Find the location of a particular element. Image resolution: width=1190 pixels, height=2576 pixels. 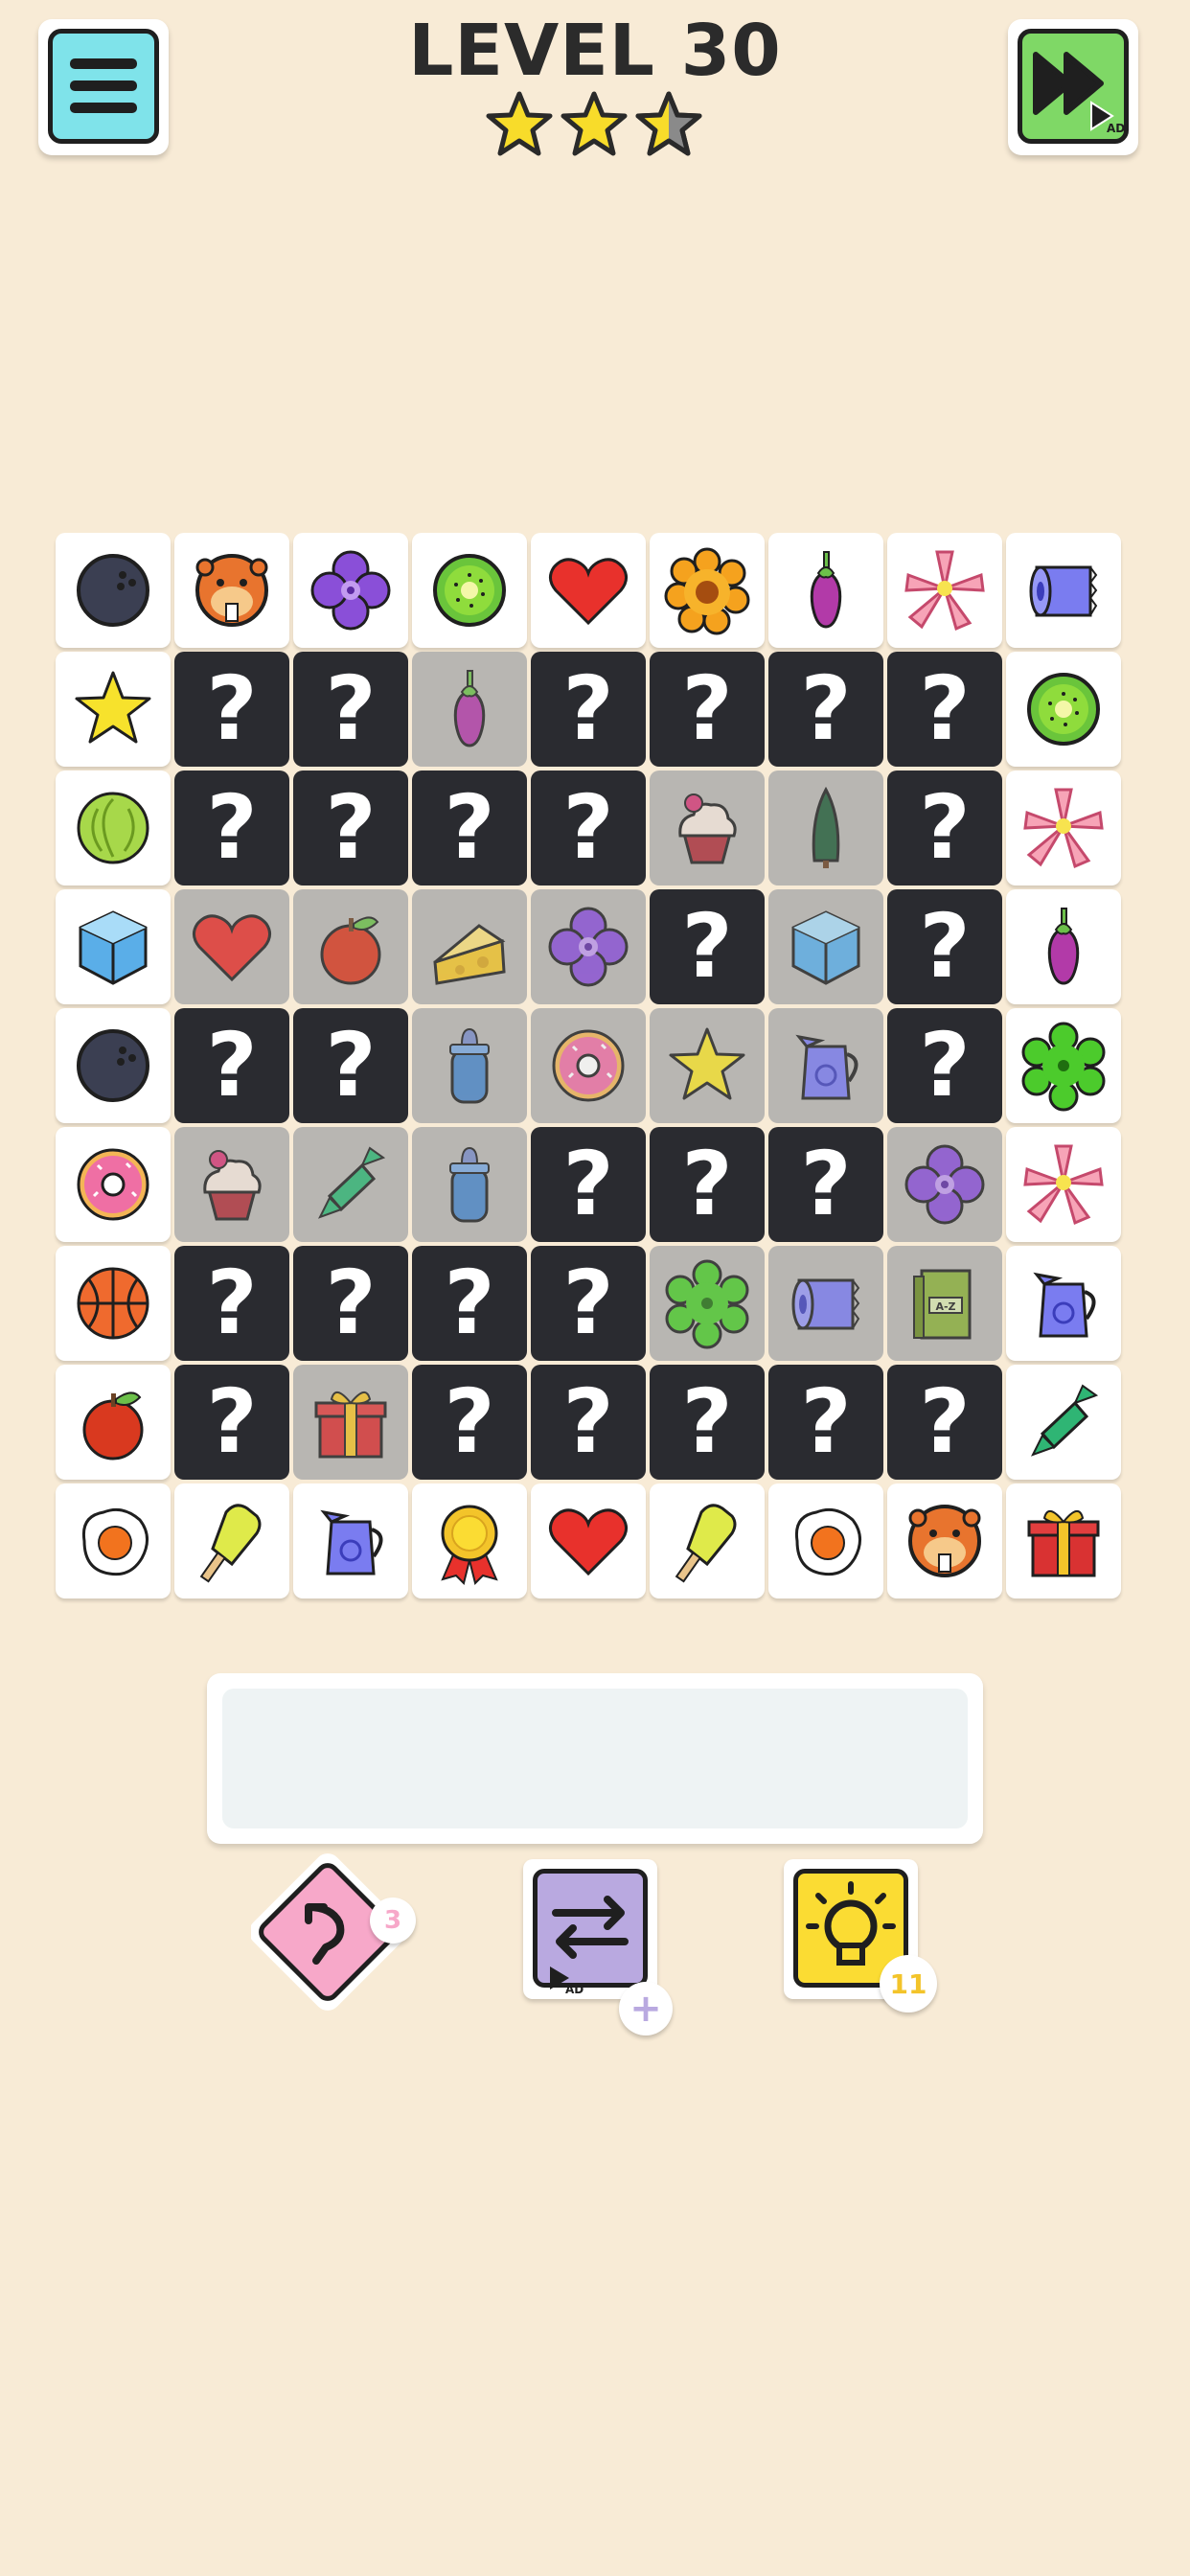

tile-cabbage is located at coordinates (114, 828).